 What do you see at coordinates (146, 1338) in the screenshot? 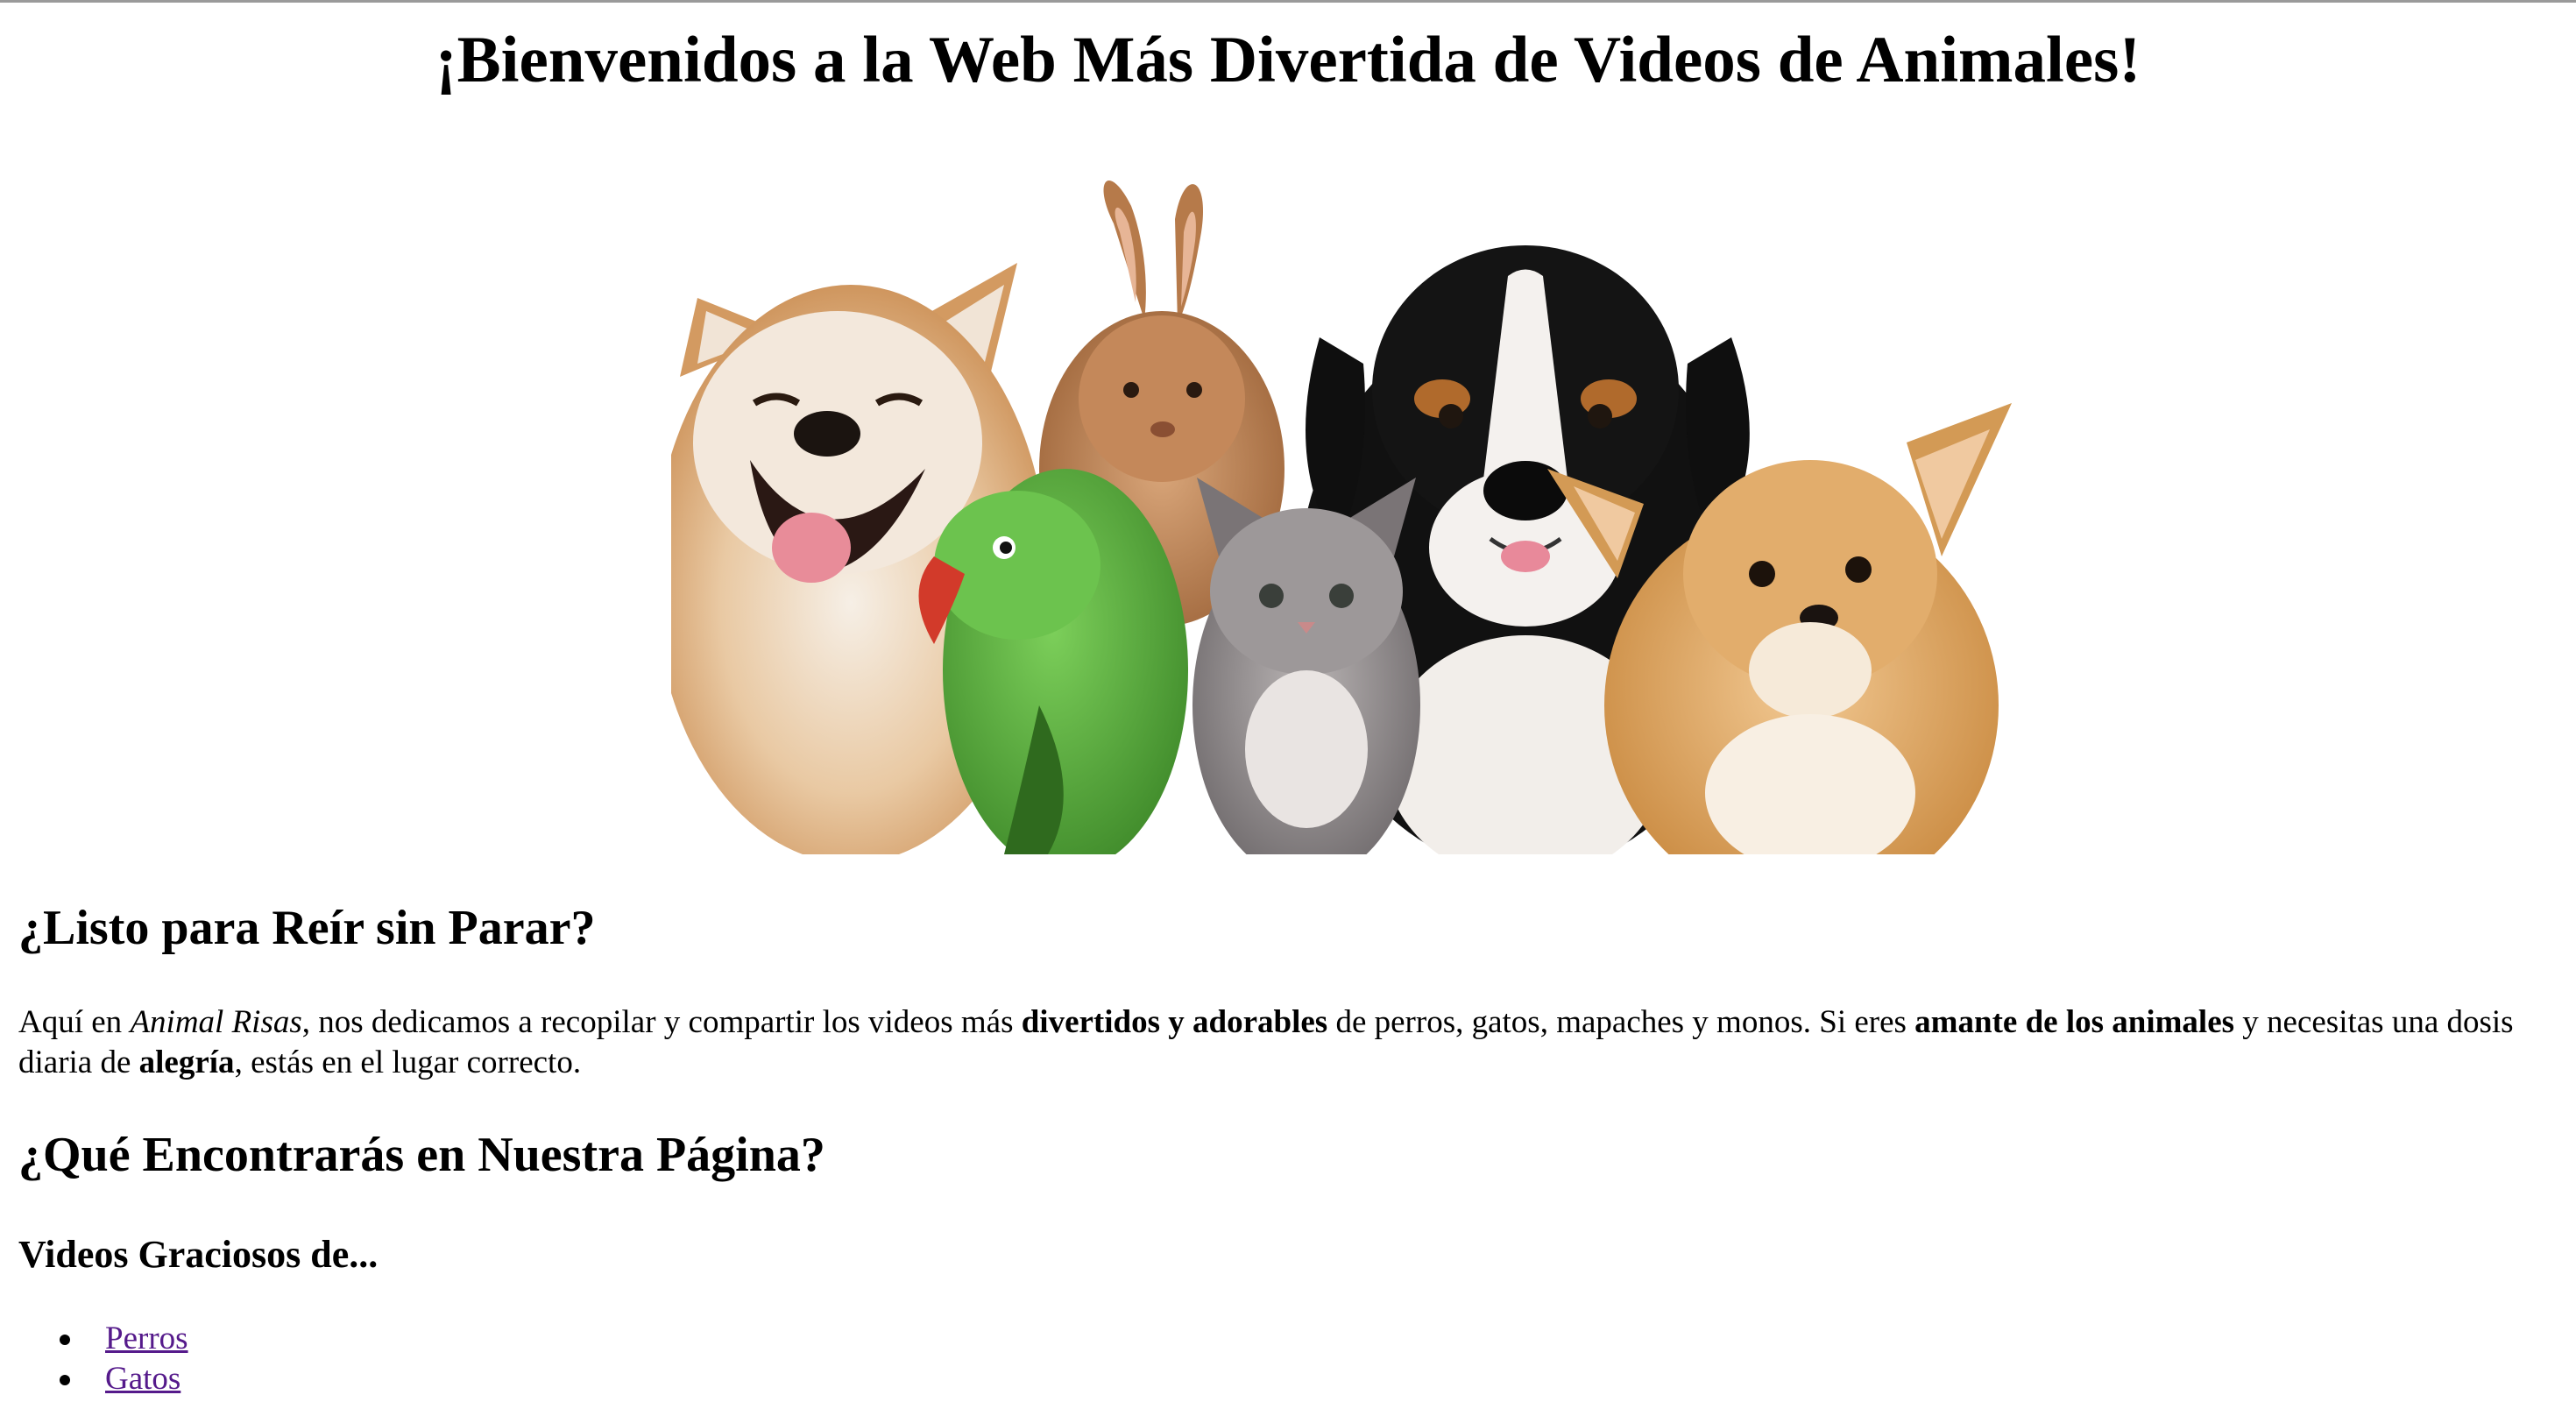
I see `link-perros: Perros` at bounding box center [146, 1338].